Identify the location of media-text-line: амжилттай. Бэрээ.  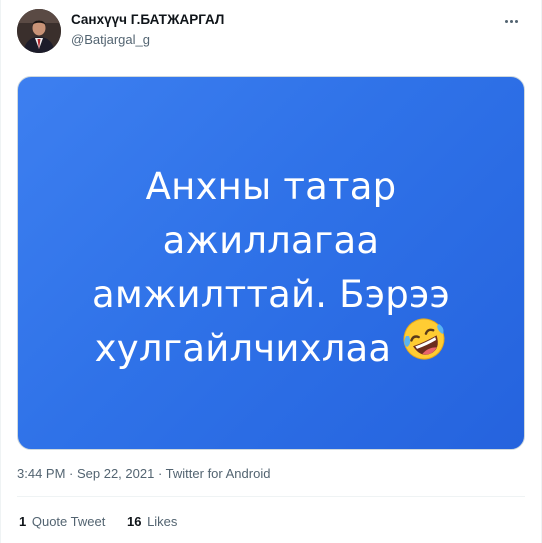
(271, 294).